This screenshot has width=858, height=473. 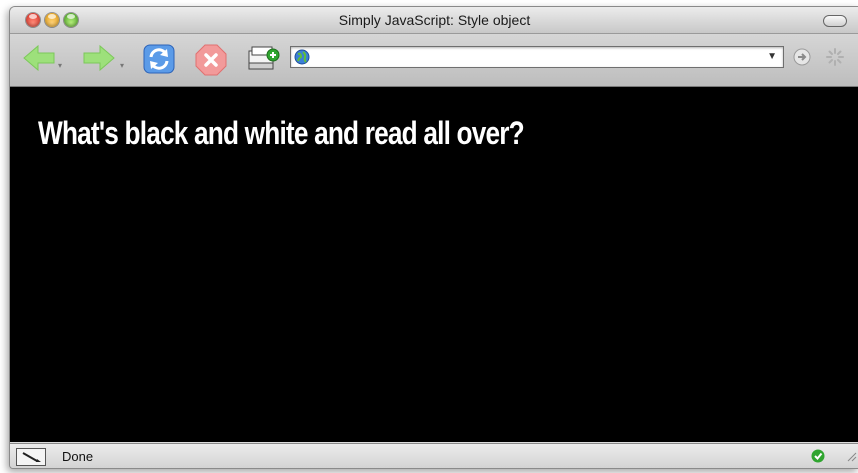 I want to click on forward-arrow-icon, so click(x=99, y=58).